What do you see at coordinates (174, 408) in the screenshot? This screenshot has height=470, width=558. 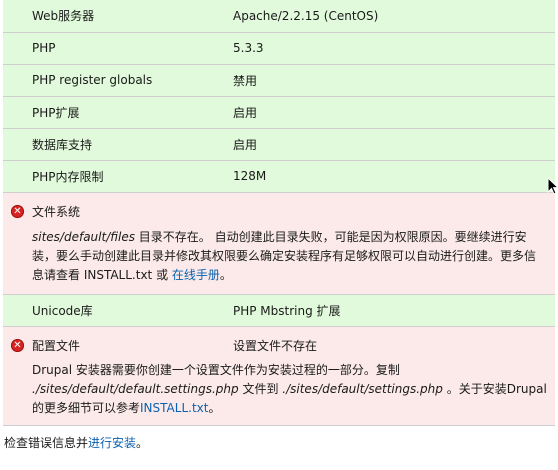 I see `install-txt-link: INSTALL.txt` at bounding box center [174, 408].